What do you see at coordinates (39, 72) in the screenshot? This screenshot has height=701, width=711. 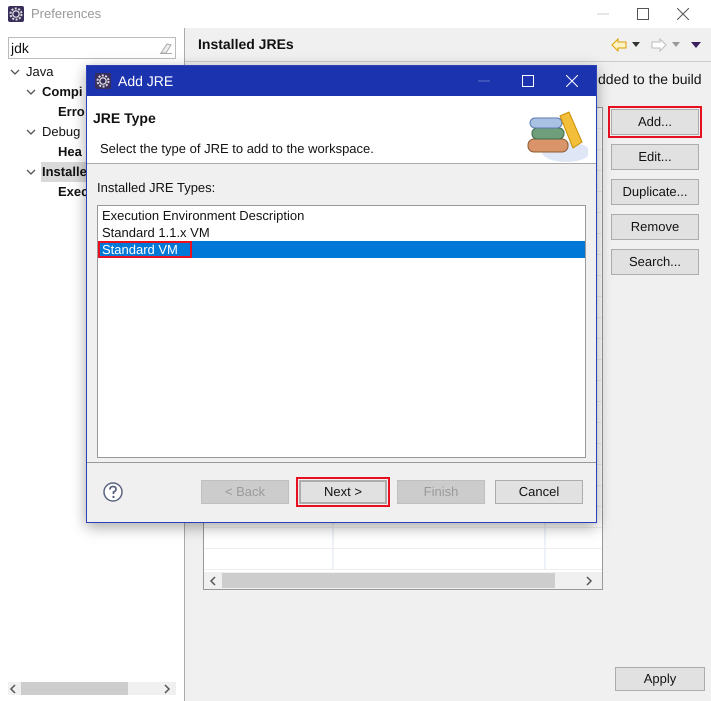 I see `tree-item: Java` at bounding box center [39, 72].